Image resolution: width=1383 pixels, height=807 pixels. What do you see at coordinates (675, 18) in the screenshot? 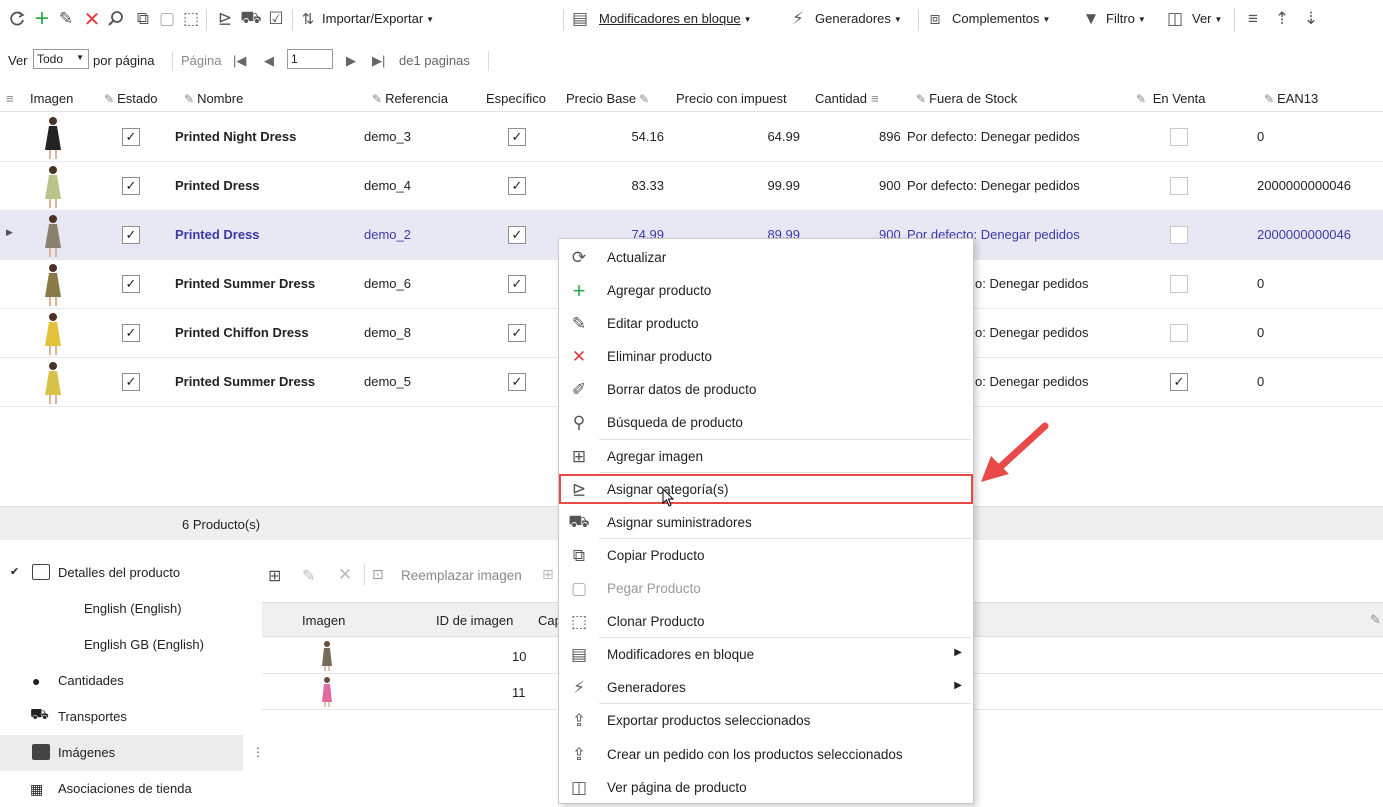
I see `bulk-modifiers-menu: Modificadores en bloque ▼` at bounding box center [675, 18].